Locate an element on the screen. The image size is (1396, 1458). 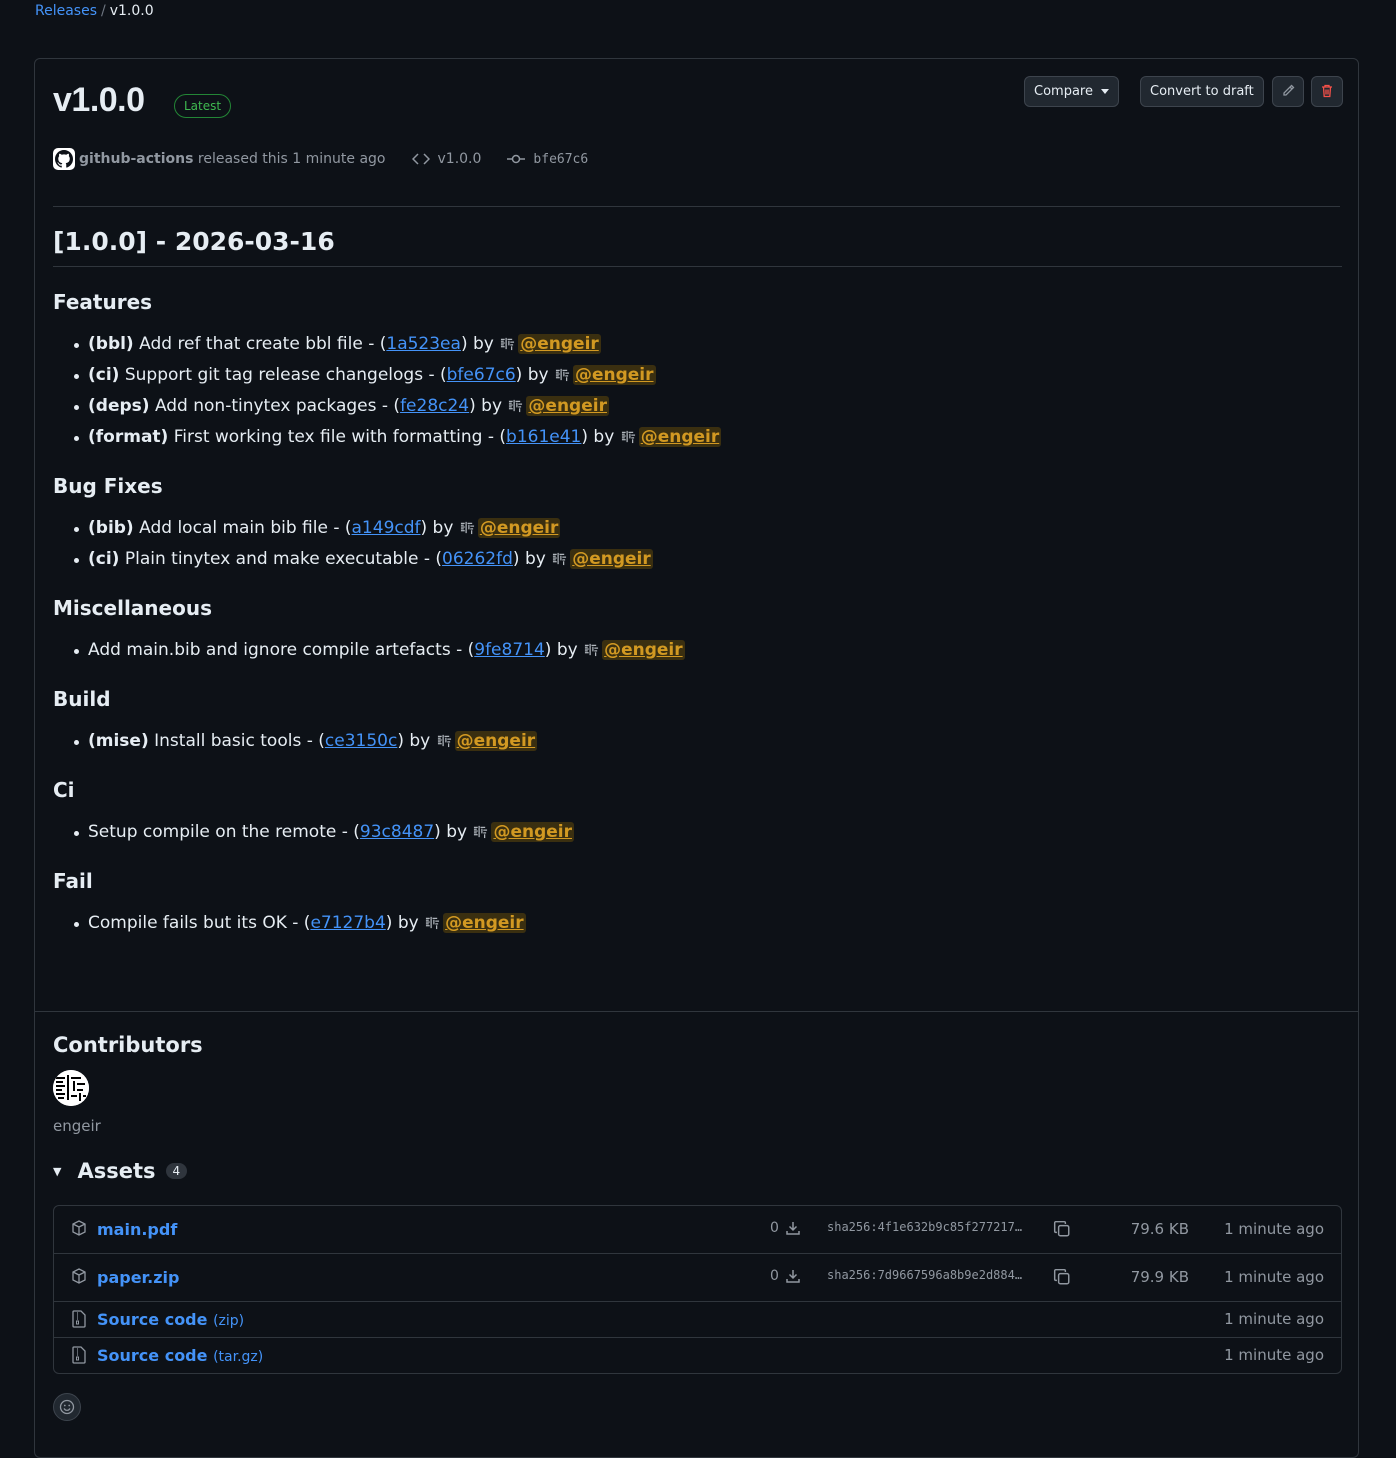
triangle-down-icon: ▼ is located at coordinates (57, 1171).